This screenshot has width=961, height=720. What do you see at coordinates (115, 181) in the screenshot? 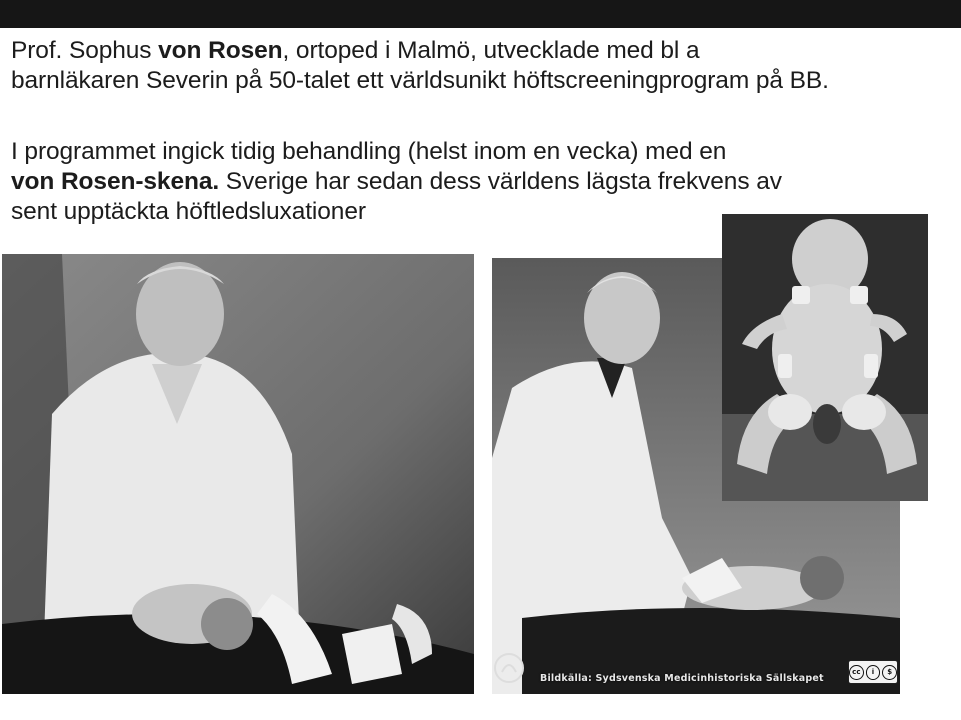
I see `paragraph-2-bold-term: von Rosen-skena.` at bounding box center [115, 181].